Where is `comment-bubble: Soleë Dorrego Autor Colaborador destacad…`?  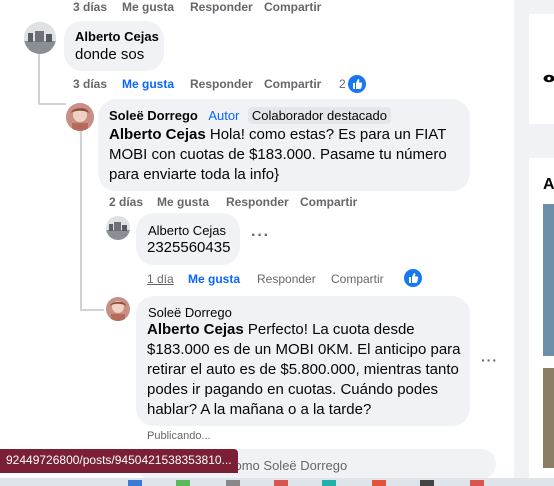
comment-bubble: Soleë Dorrego Autor Colaborador destacad… is located at coordinates (284, 145).